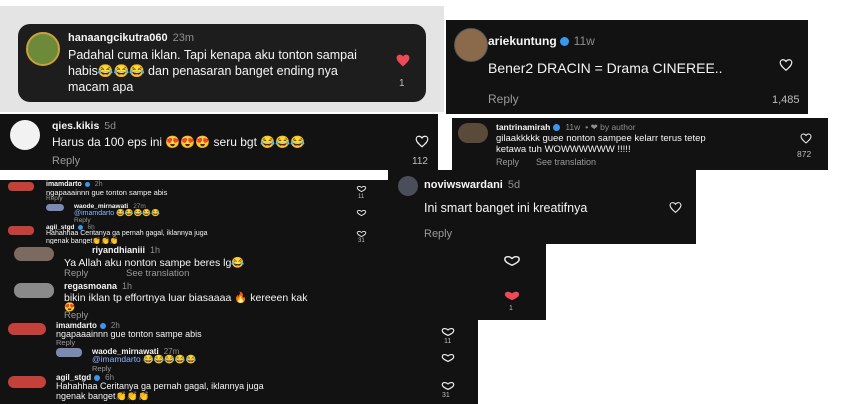  Describe the element at coordinates (786, 100) in the screenshot. I see `like-count: 1,485` at that location.